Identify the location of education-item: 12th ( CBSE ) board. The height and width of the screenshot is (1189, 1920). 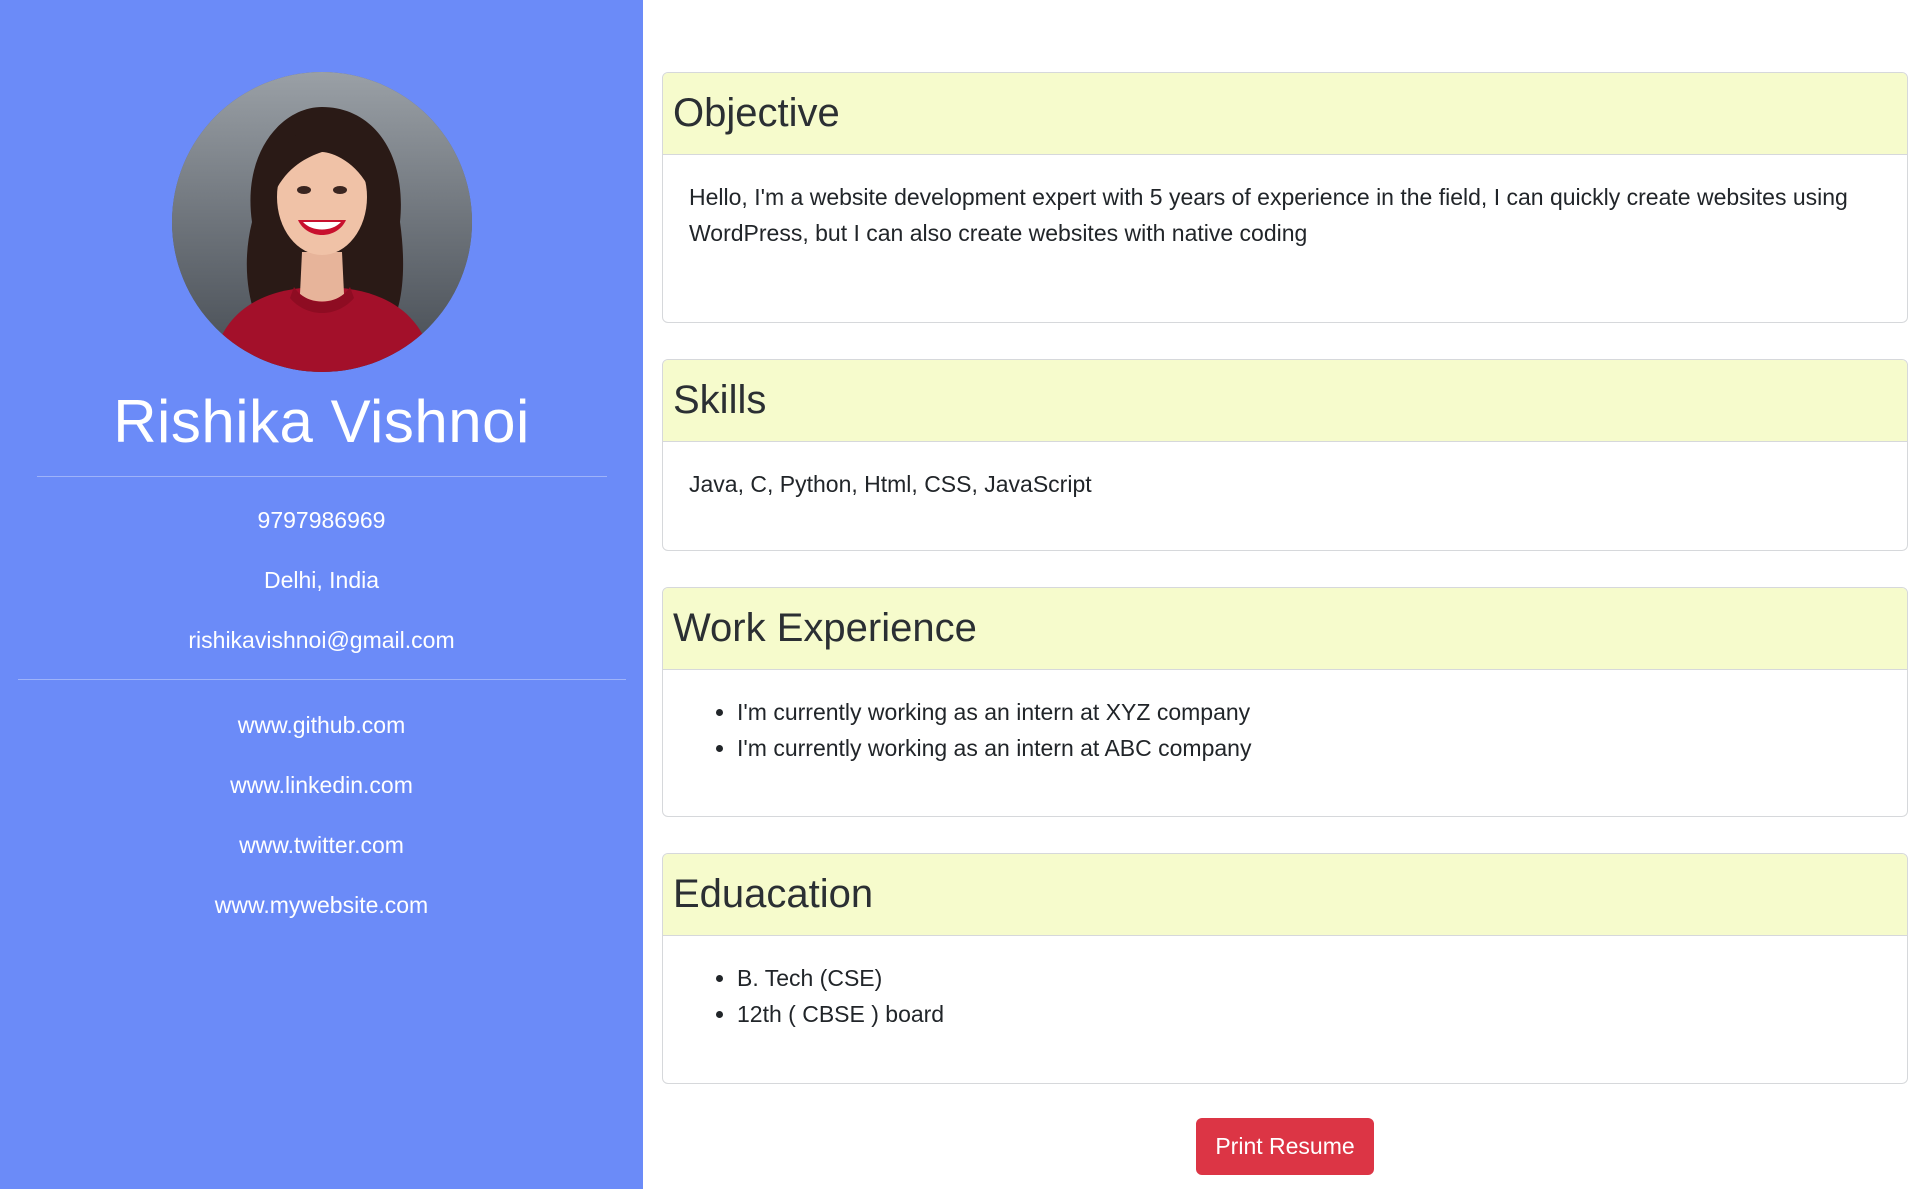
(1309, 1014).